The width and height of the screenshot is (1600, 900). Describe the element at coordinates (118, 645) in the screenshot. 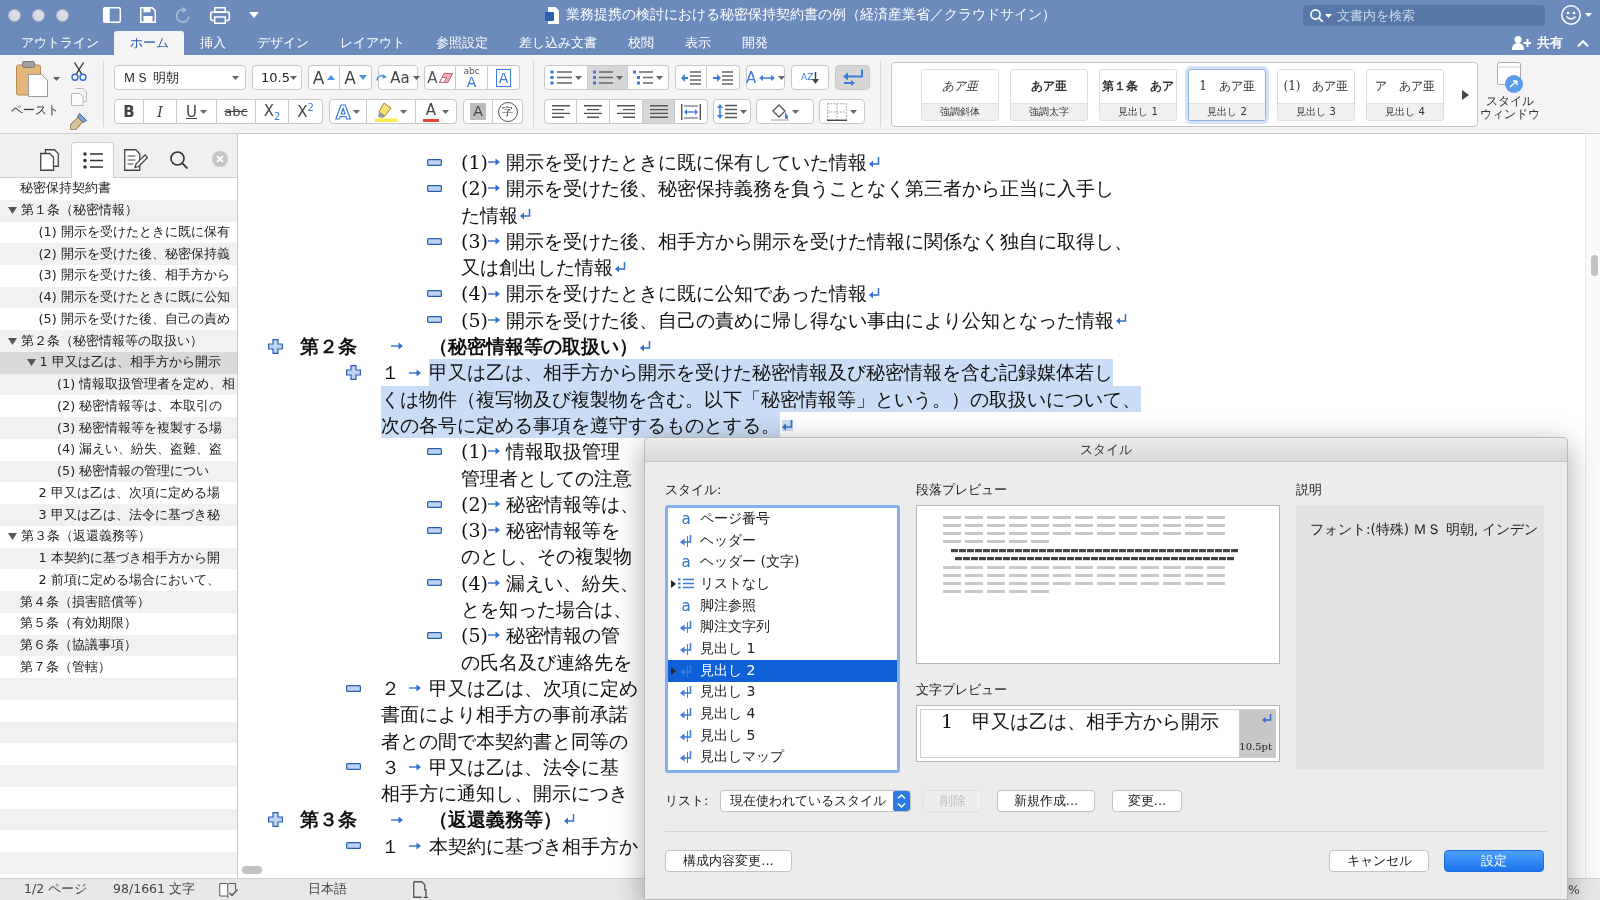

I see `outline-item: 第６条（協議事項）` at that location.